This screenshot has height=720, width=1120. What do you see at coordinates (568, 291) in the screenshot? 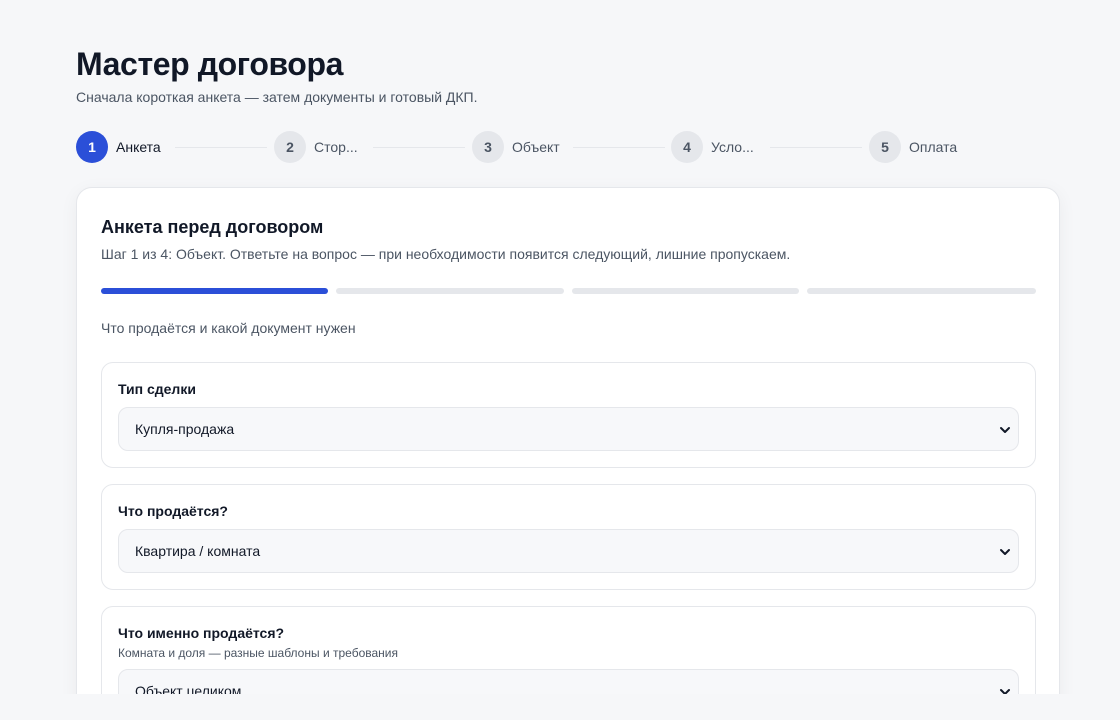
I see `questionnaire-progress` at bounding box center [568, 291].